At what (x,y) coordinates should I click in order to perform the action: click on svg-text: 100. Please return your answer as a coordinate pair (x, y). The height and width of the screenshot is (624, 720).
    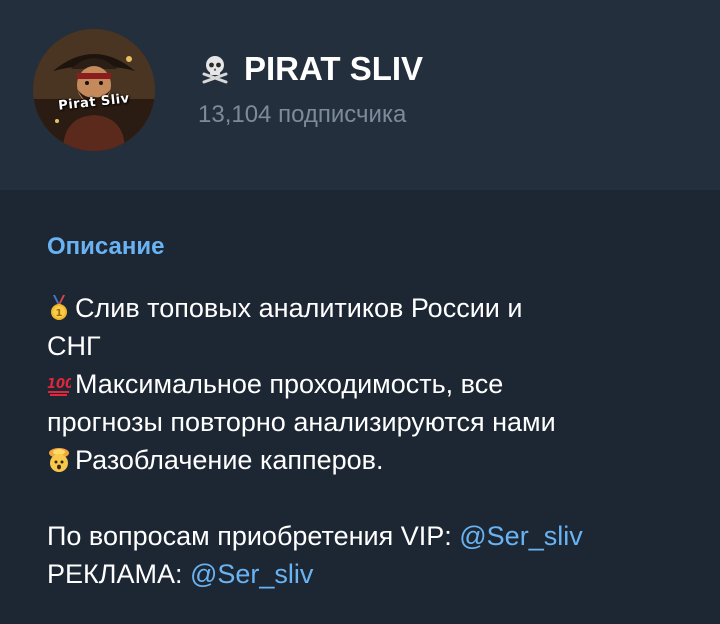
    Looking at the image, I should click on (59, 384).